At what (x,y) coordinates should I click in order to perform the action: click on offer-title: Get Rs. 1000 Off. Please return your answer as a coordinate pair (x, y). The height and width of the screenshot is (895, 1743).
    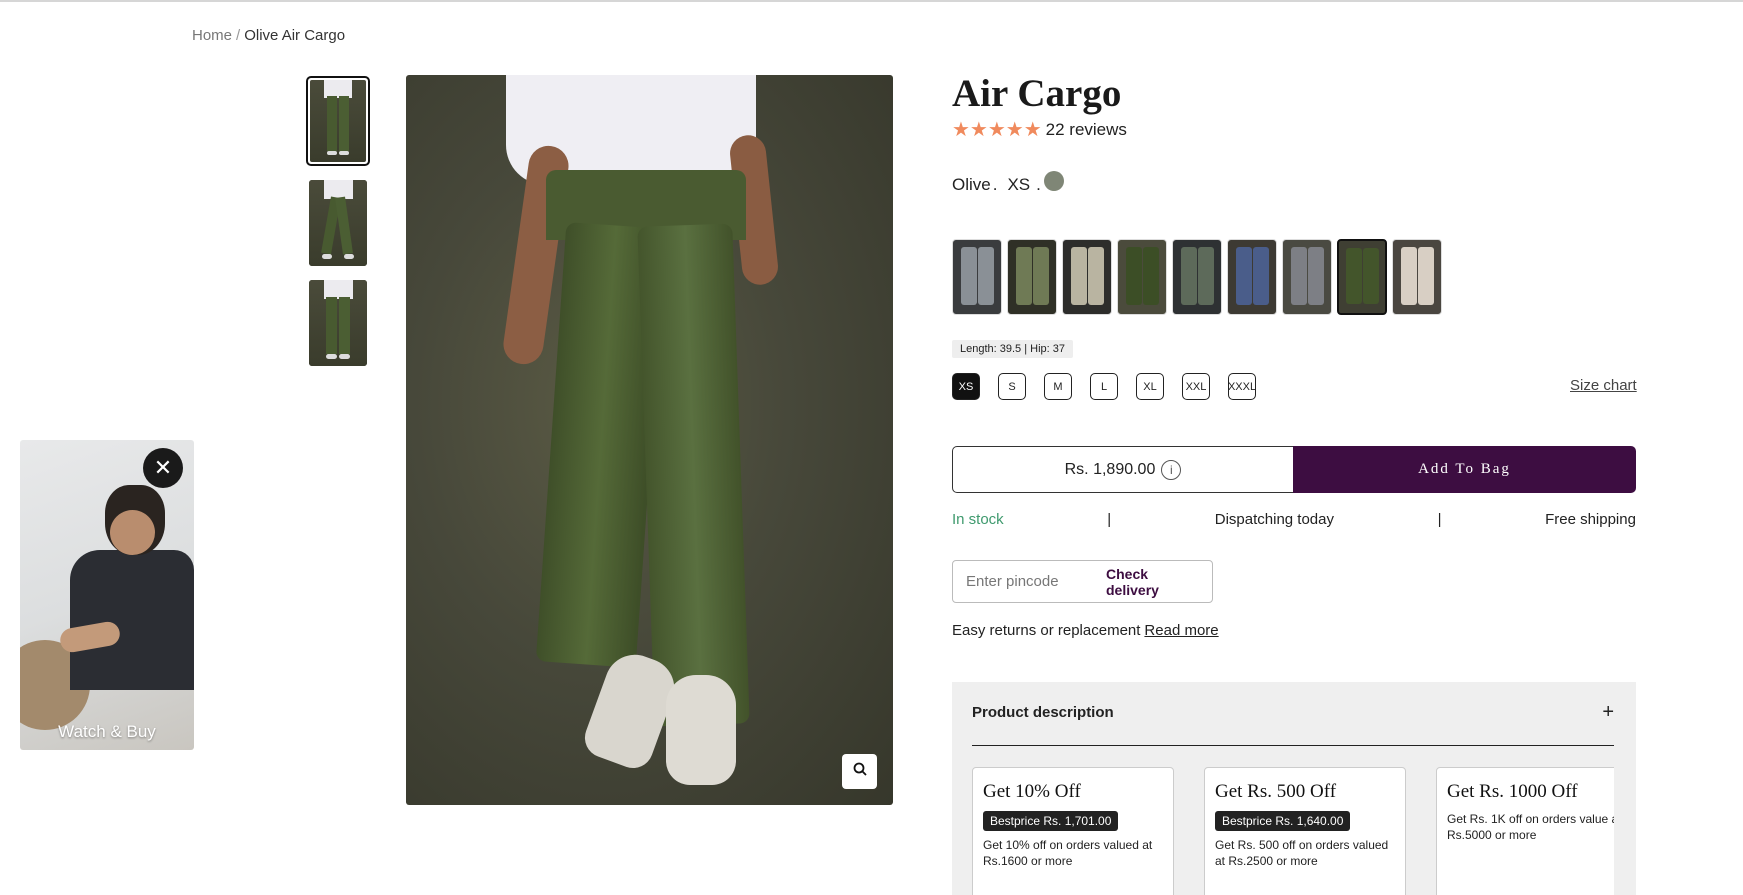
    Looking at the image, I should click on (1512, 791).